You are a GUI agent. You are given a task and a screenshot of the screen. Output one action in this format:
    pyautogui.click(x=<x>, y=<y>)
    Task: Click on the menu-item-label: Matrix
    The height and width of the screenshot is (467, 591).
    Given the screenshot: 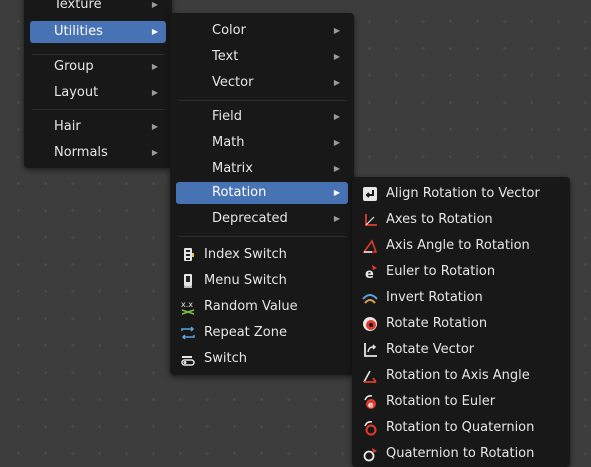 What is the action you would take?
    pyautogui.click(x=232, y=168)
    